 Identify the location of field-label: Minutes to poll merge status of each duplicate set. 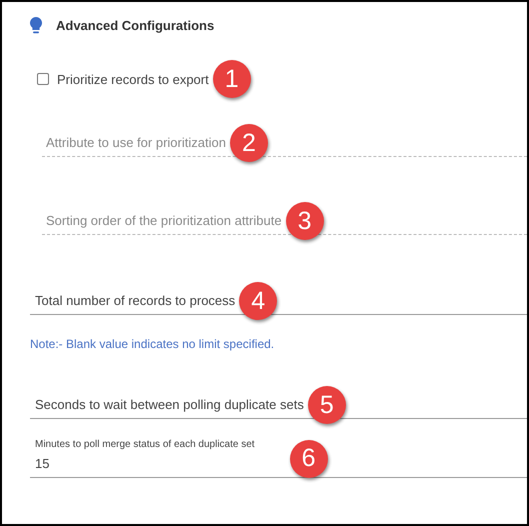
(145, 444).